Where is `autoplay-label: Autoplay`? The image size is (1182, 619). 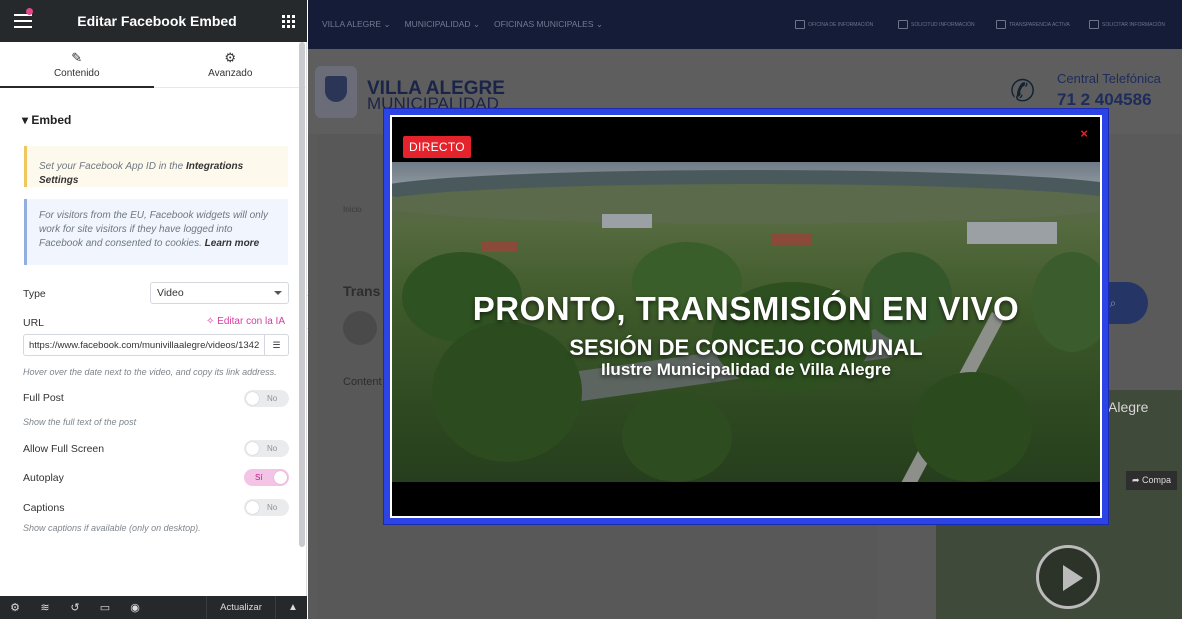
autoplay-label: Autoplay is located at coordinates (43, 478).